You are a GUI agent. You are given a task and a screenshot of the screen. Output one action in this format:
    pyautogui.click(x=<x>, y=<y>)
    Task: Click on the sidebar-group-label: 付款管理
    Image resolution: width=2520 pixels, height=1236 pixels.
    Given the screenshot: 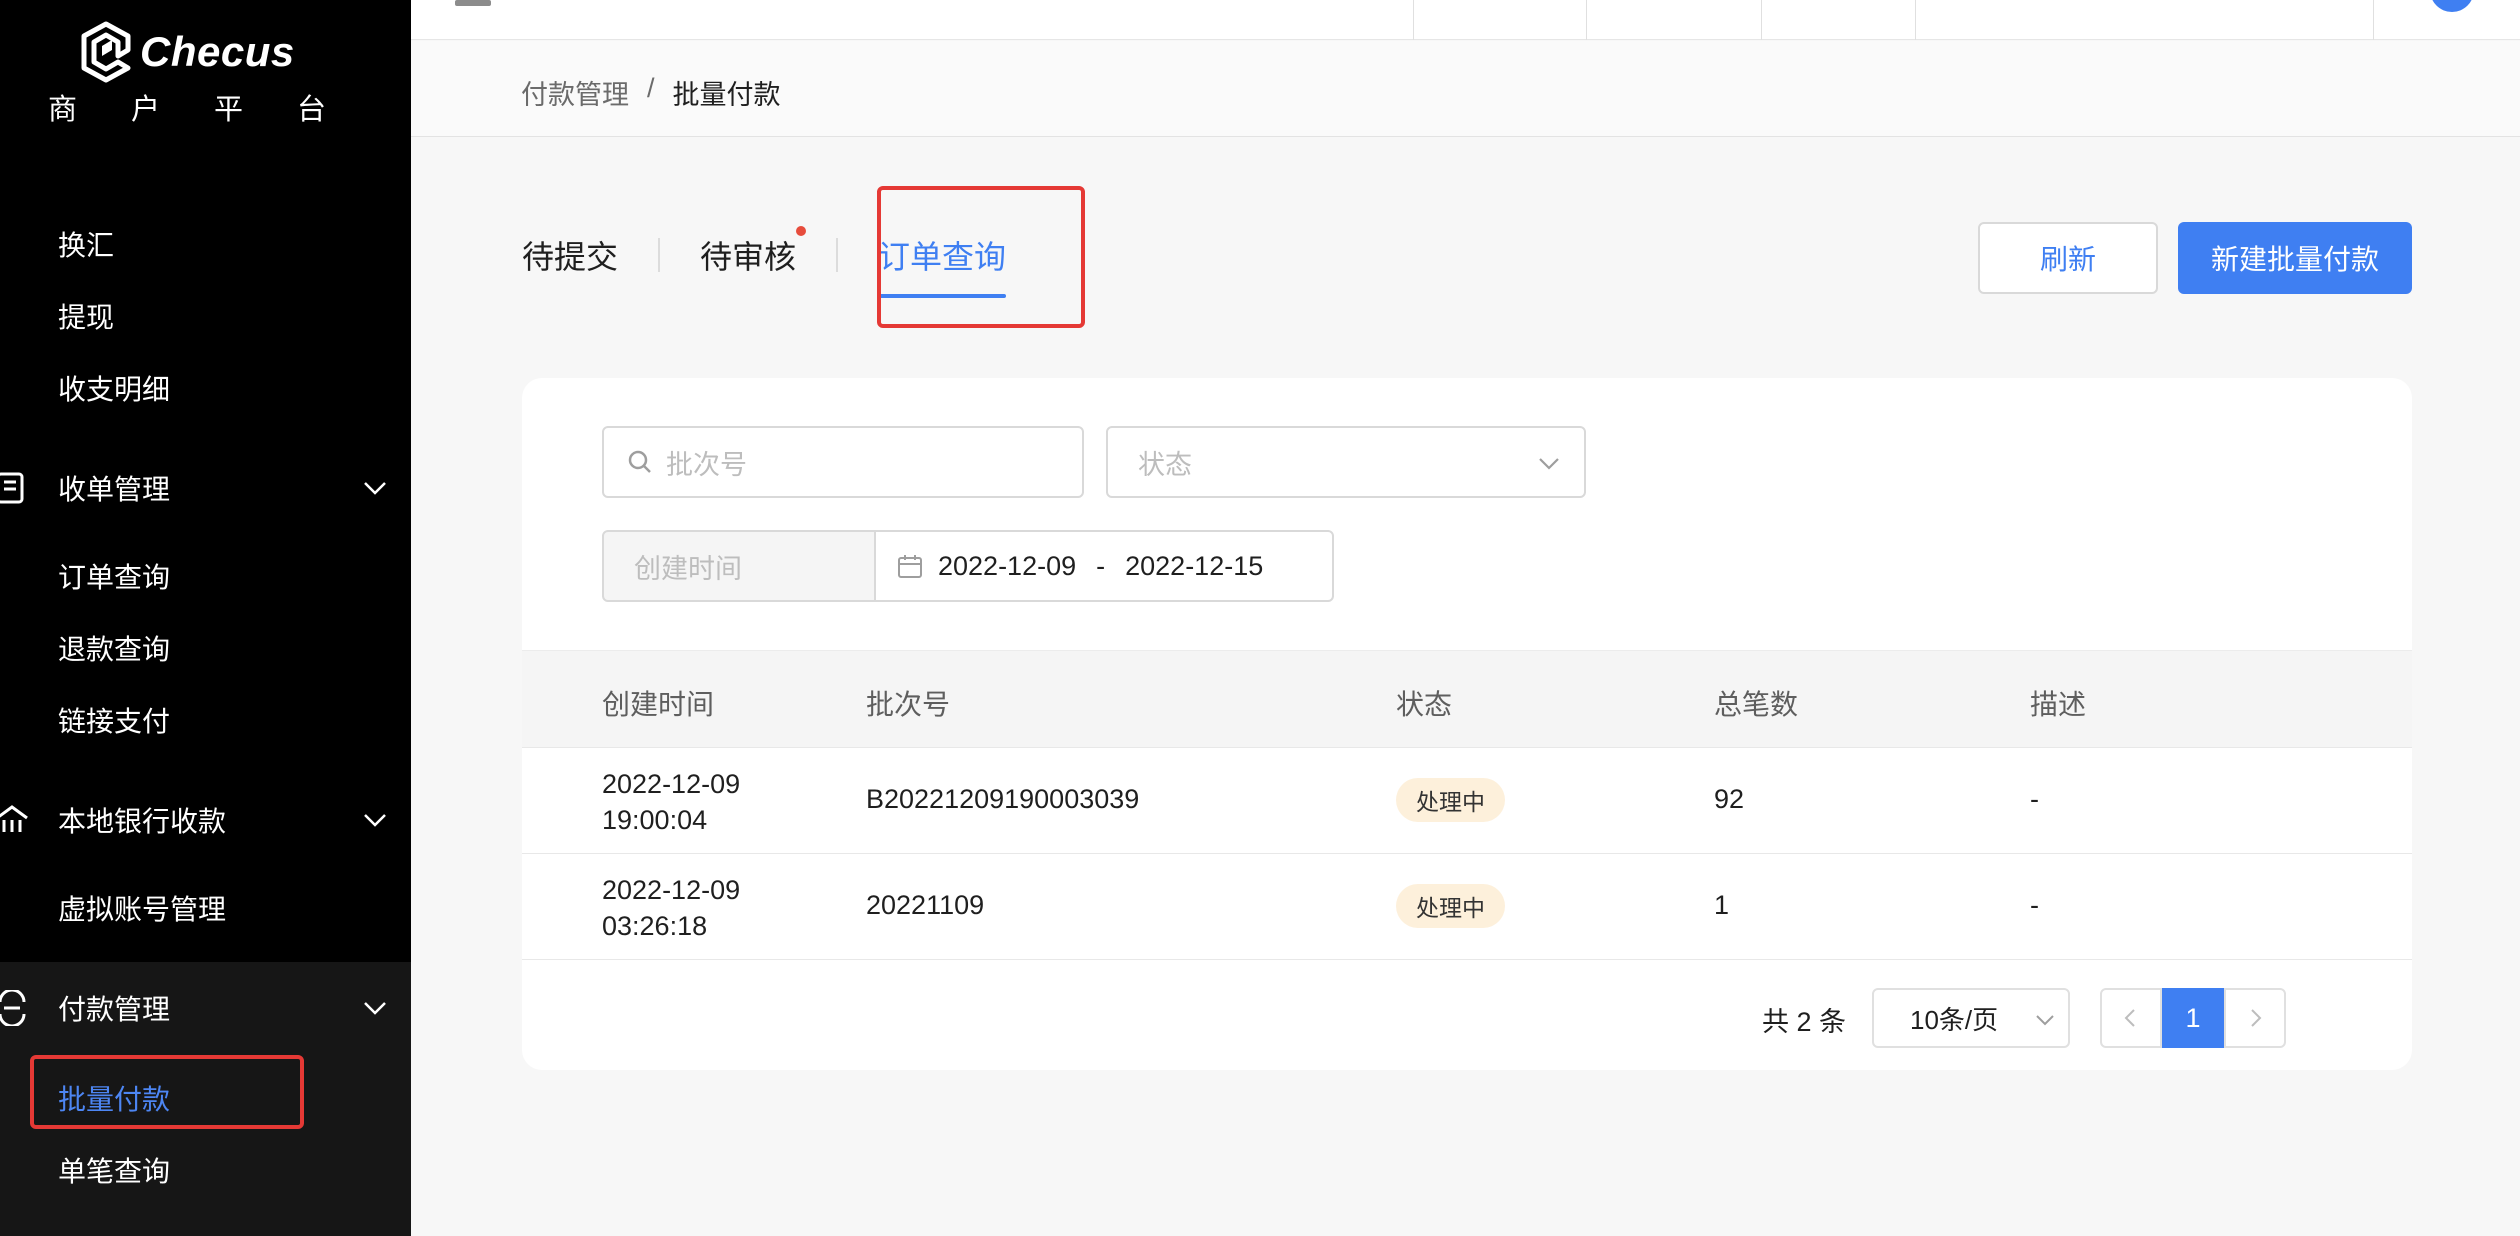 What is the action you would take?
    pyautogui.click(x=114, y=1009)
    